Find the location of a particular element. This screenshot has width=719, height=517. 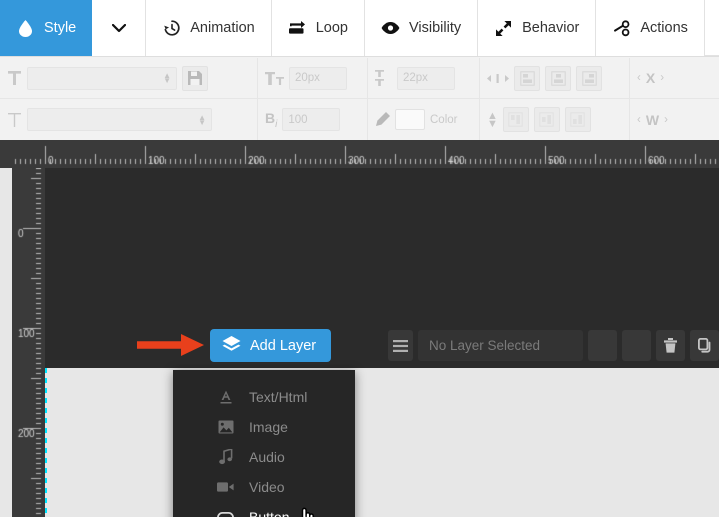

tab-style: Style is located at coordinates (46, 28).